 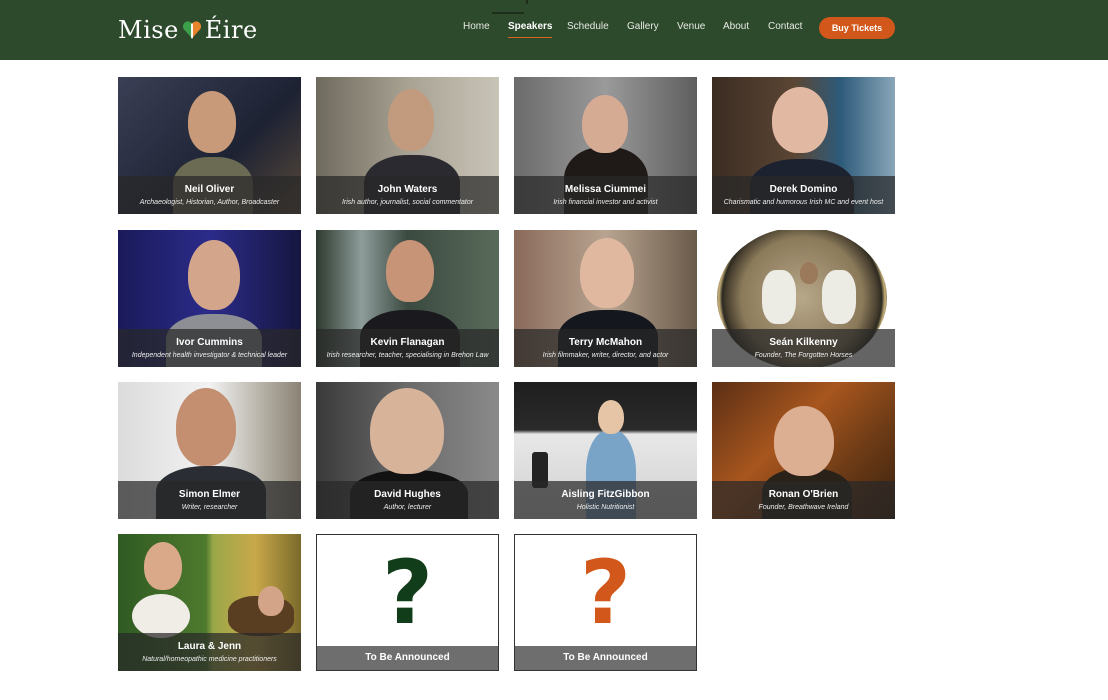 What do you see at coordinates (803, 342) in the screenshot?
I see `speaker-name: Seán Kilkenny` at bounding box center [803, 342].